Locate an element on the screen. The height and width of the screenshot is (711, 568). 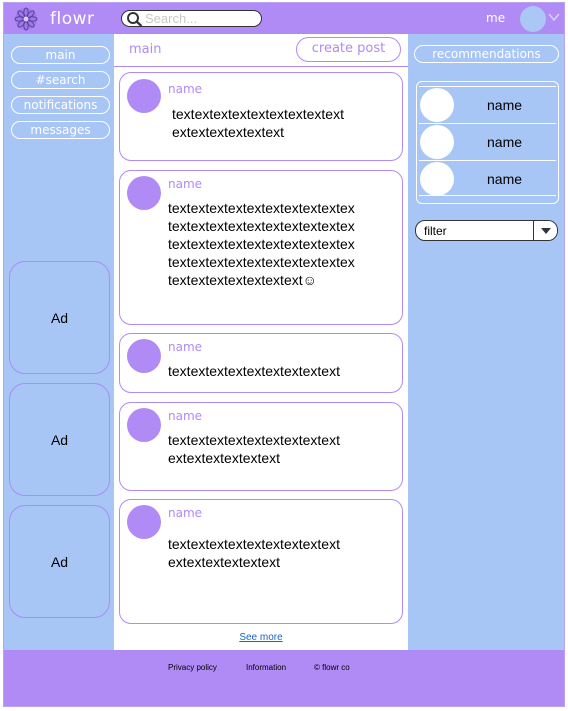
recommendations-button: recommendations is located at coordinates (486, 54).